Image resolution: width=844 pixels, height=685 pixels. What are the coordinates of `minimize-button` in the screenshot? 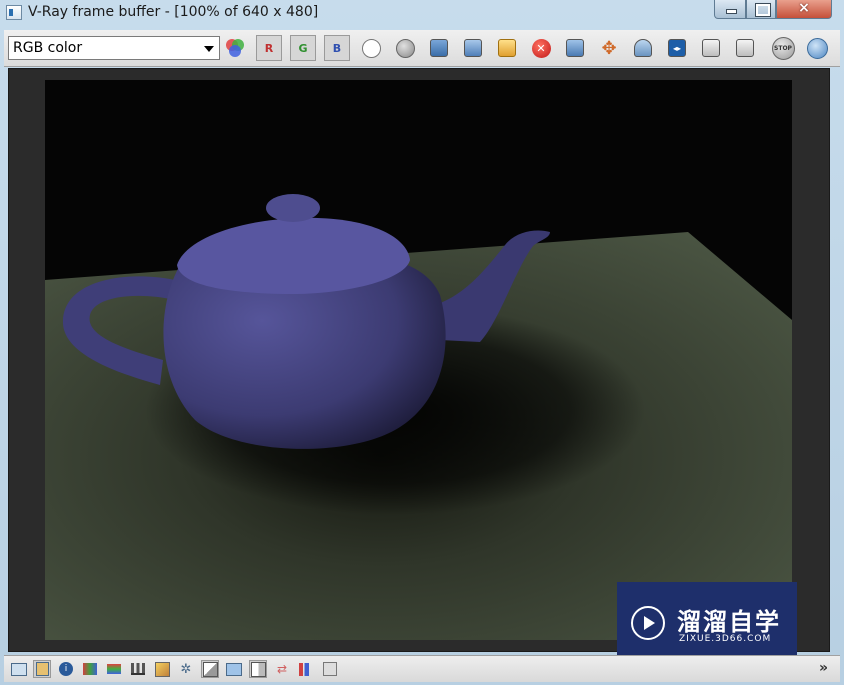 It's located at (730, 9).